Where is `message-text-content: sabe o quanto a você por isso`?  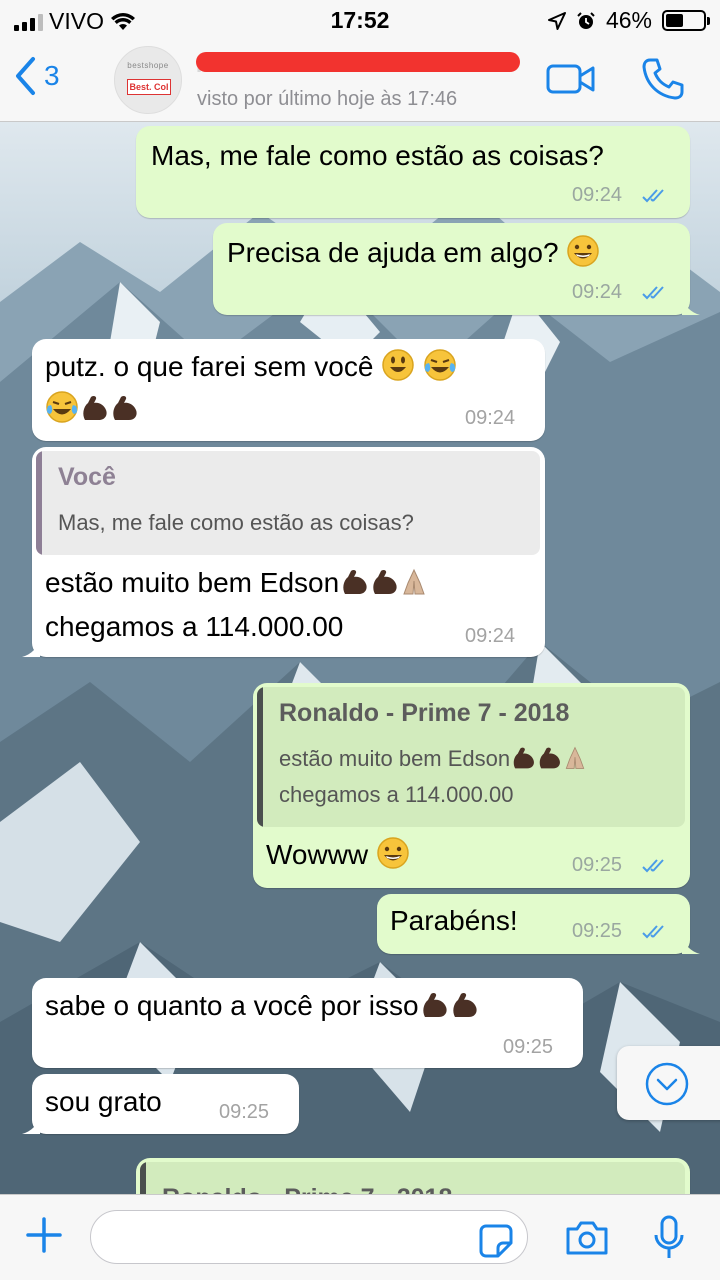
message-text-content: sabe o quanto a você por isso is located at coordinates (232, 1005).